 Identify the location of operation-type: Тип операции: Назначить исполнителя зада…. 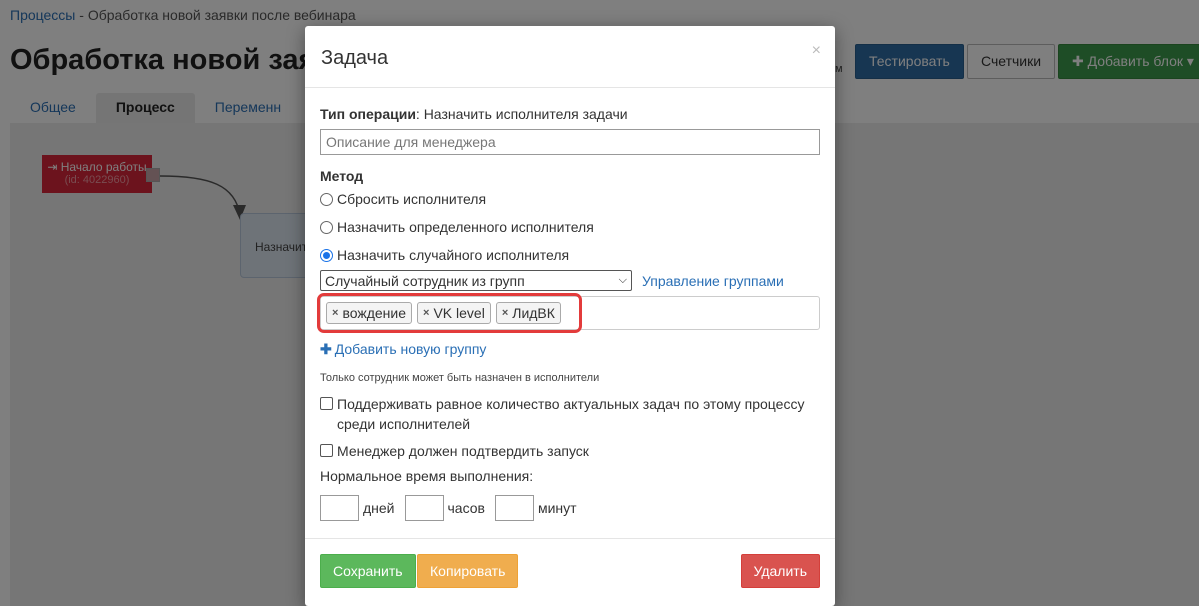
(474, 114).